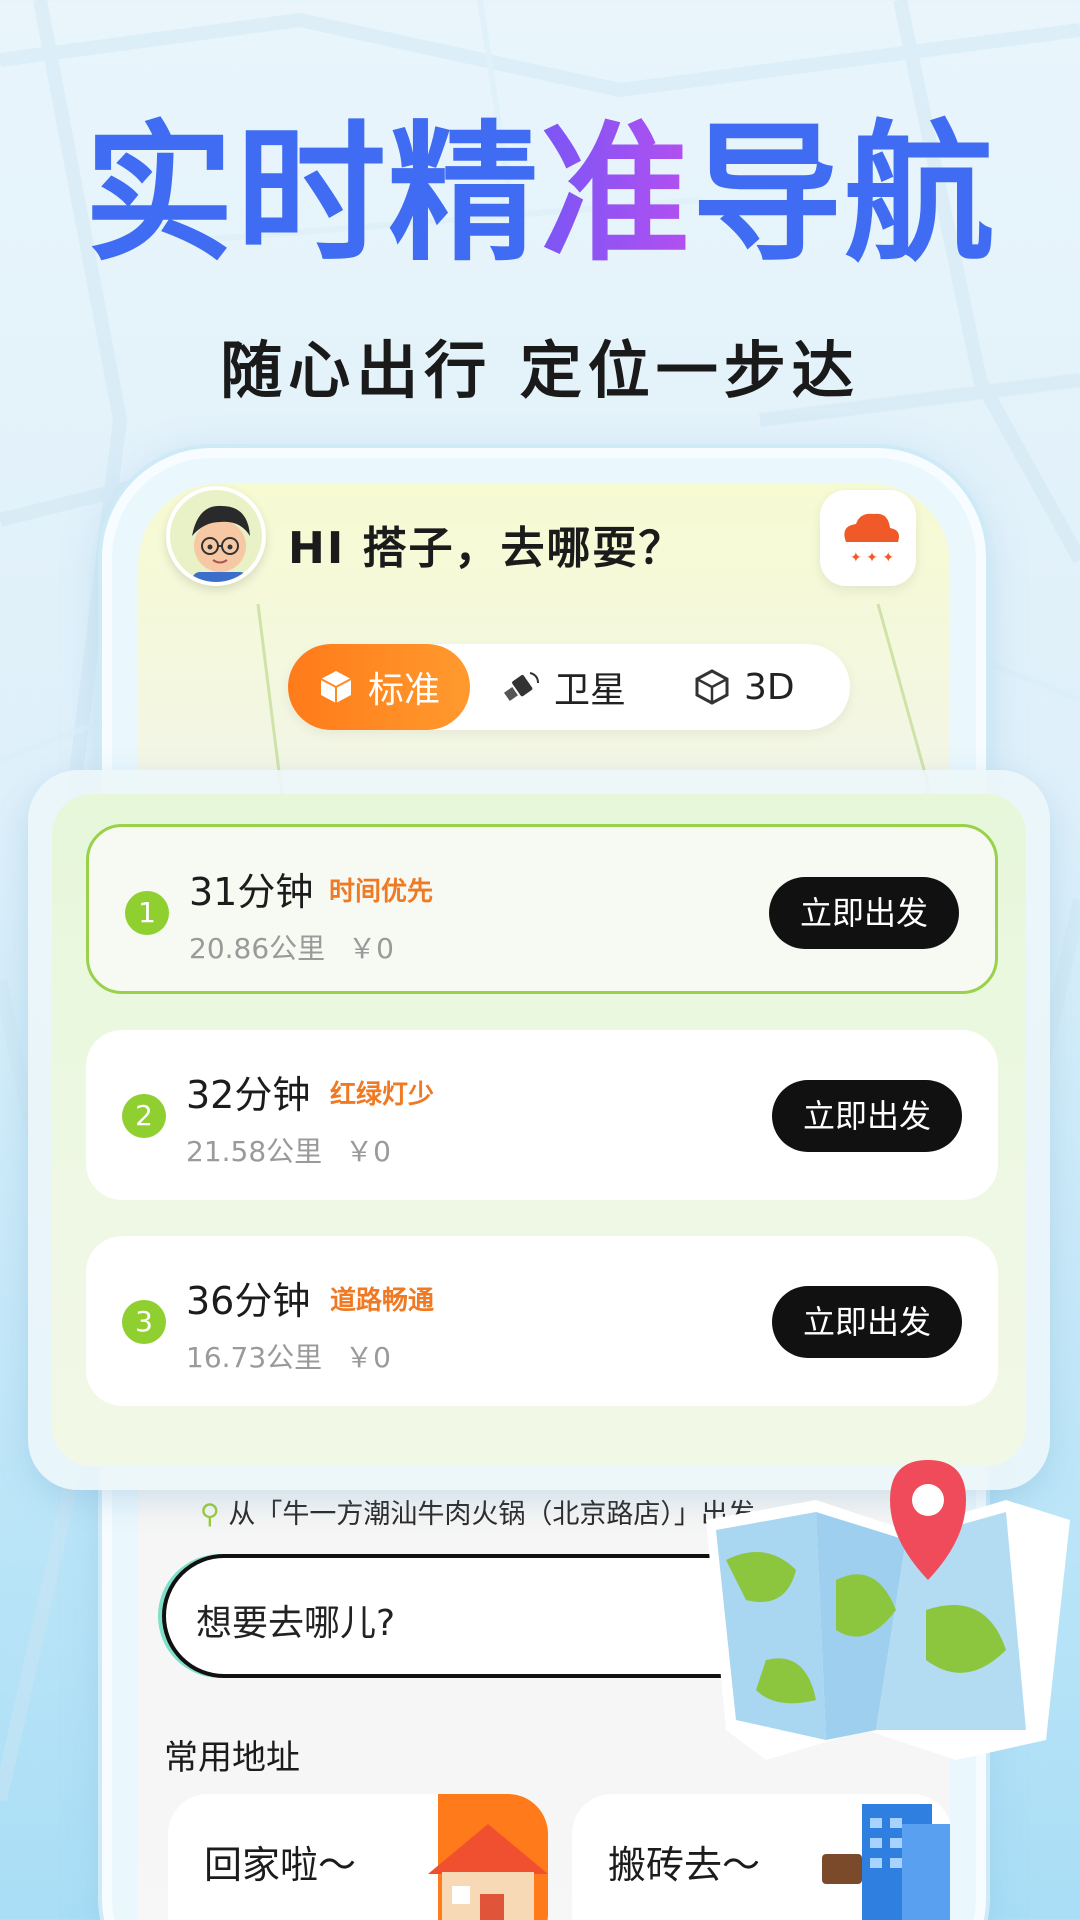 This screenshot has height=1920, width=1080. Describe the element at coordinates (210, 1514) in the screenshot. I see `location-pin-icon: ⚲` at that location.